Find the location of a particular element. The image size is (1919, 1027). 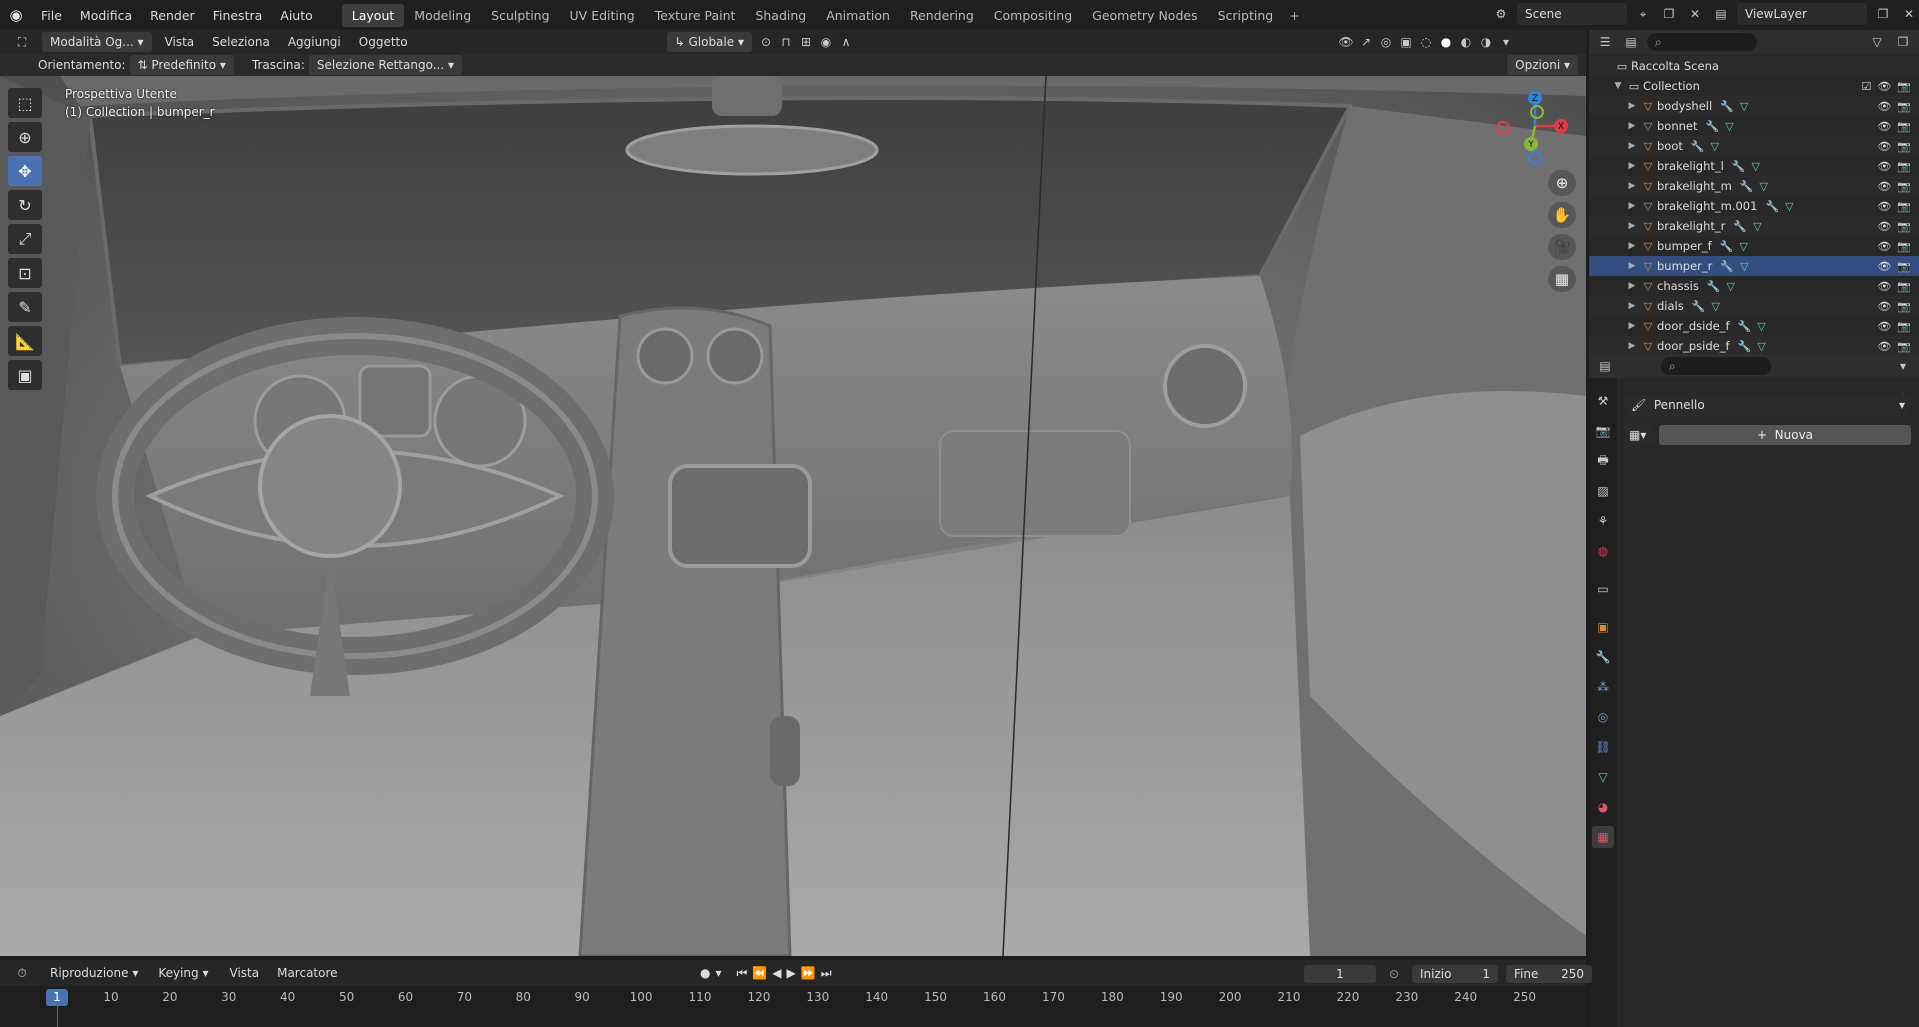

output-tab-icon: 🖶 is located at coordinates (1603, 461).